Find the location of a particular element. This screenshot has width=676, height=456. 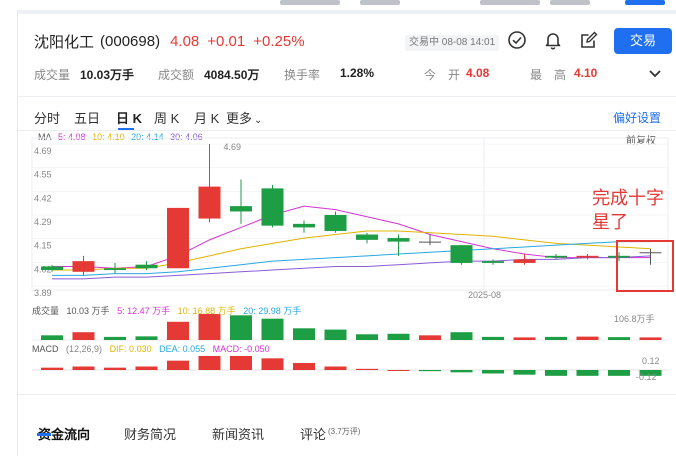

tab-comments-label: 评论 is located at coordinates (313, 434).